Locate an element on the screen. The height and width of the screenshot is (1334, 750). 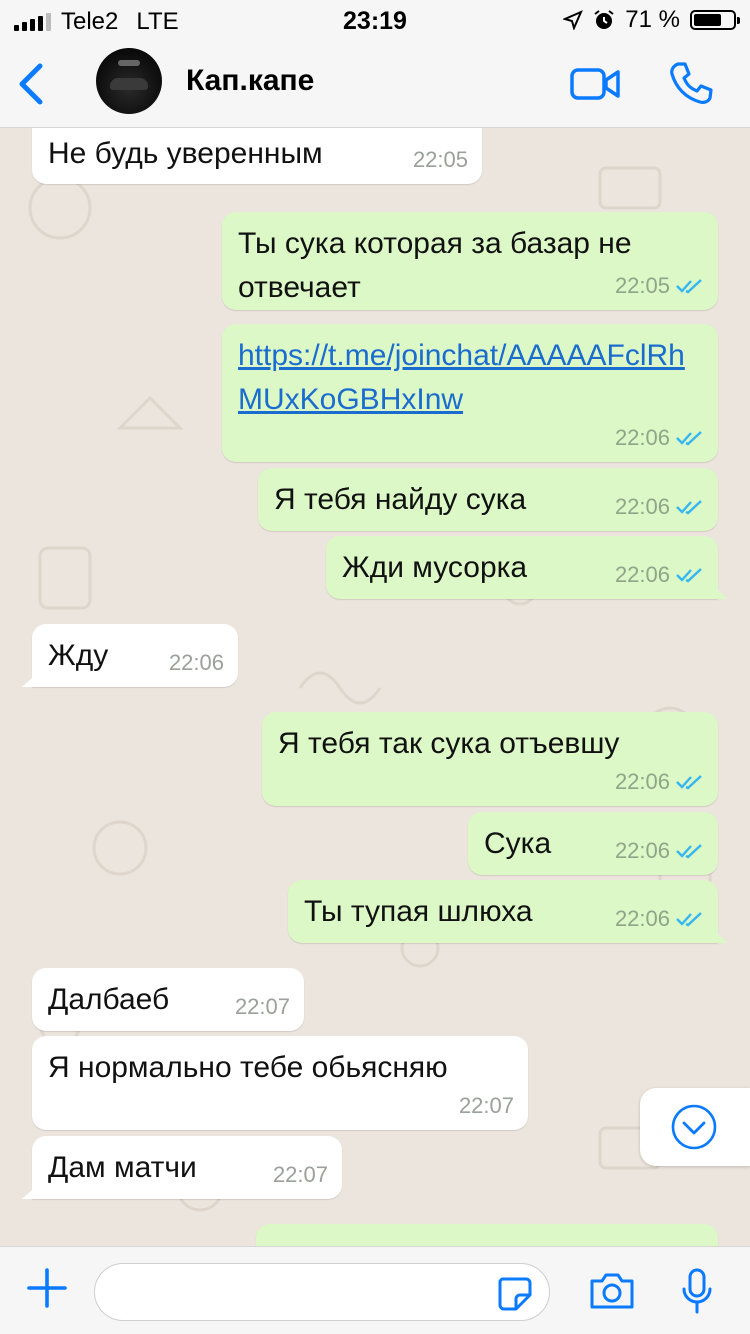
composer-bar is located at coordinates (375, 1290).